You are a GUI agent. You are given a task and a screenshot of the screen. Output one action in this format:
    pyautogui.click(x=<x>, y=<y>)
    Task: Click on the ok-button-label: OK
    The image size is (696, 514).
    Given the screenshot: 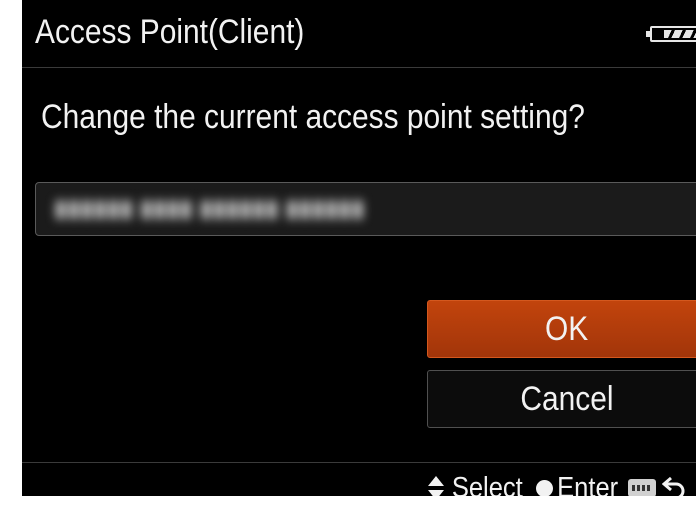 What is the action you would take?
    pyautogui.click(x=567, y=328)
    